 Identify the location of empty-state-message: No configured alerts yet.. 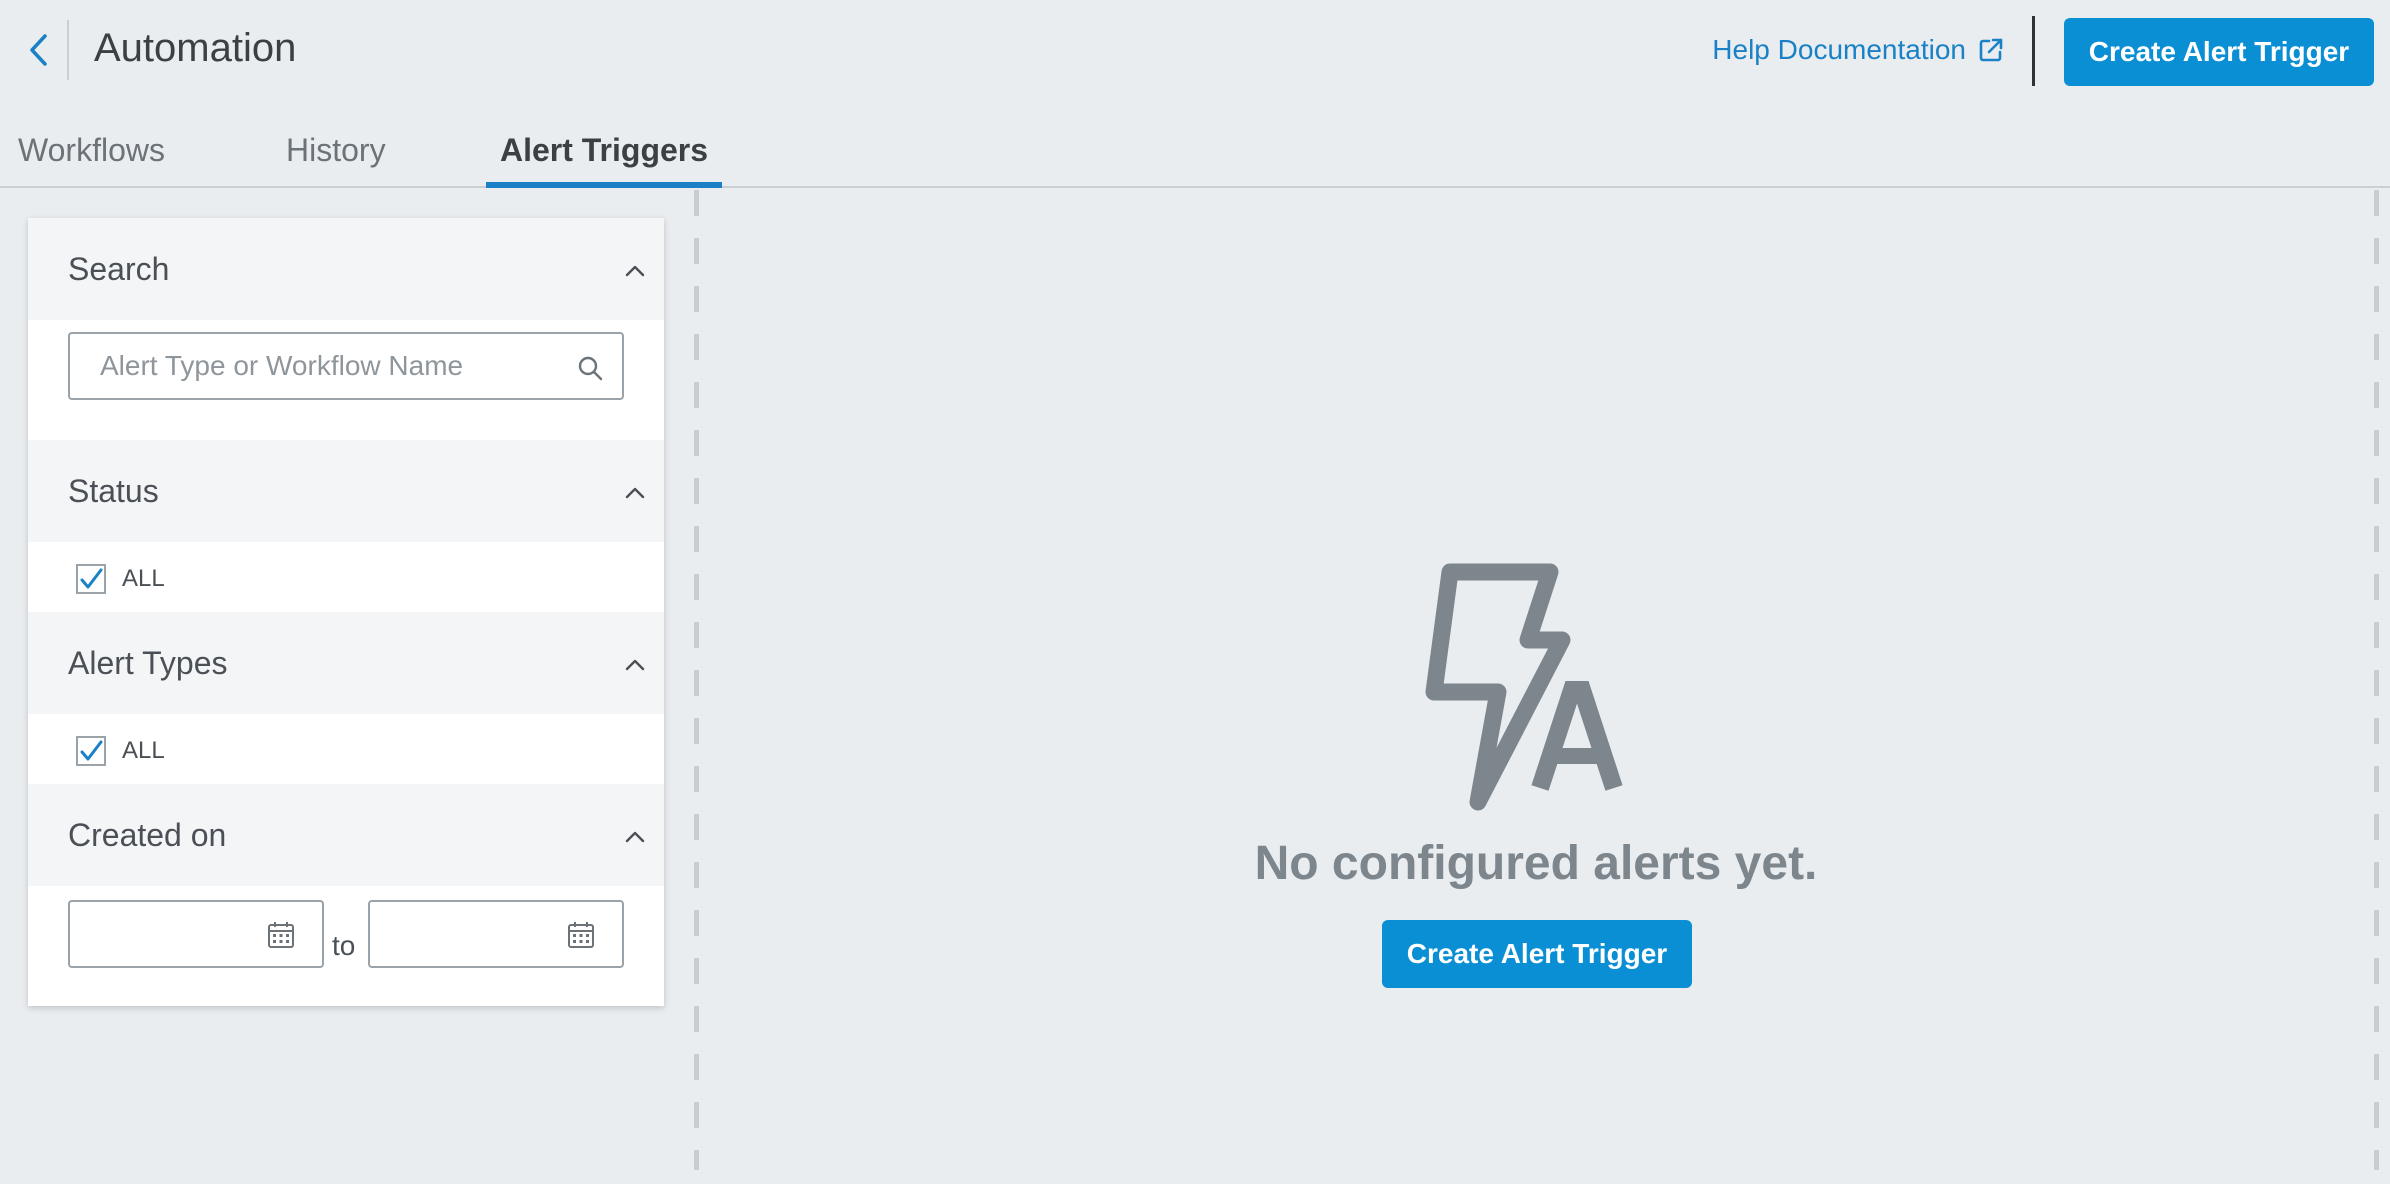
(1536, 863).